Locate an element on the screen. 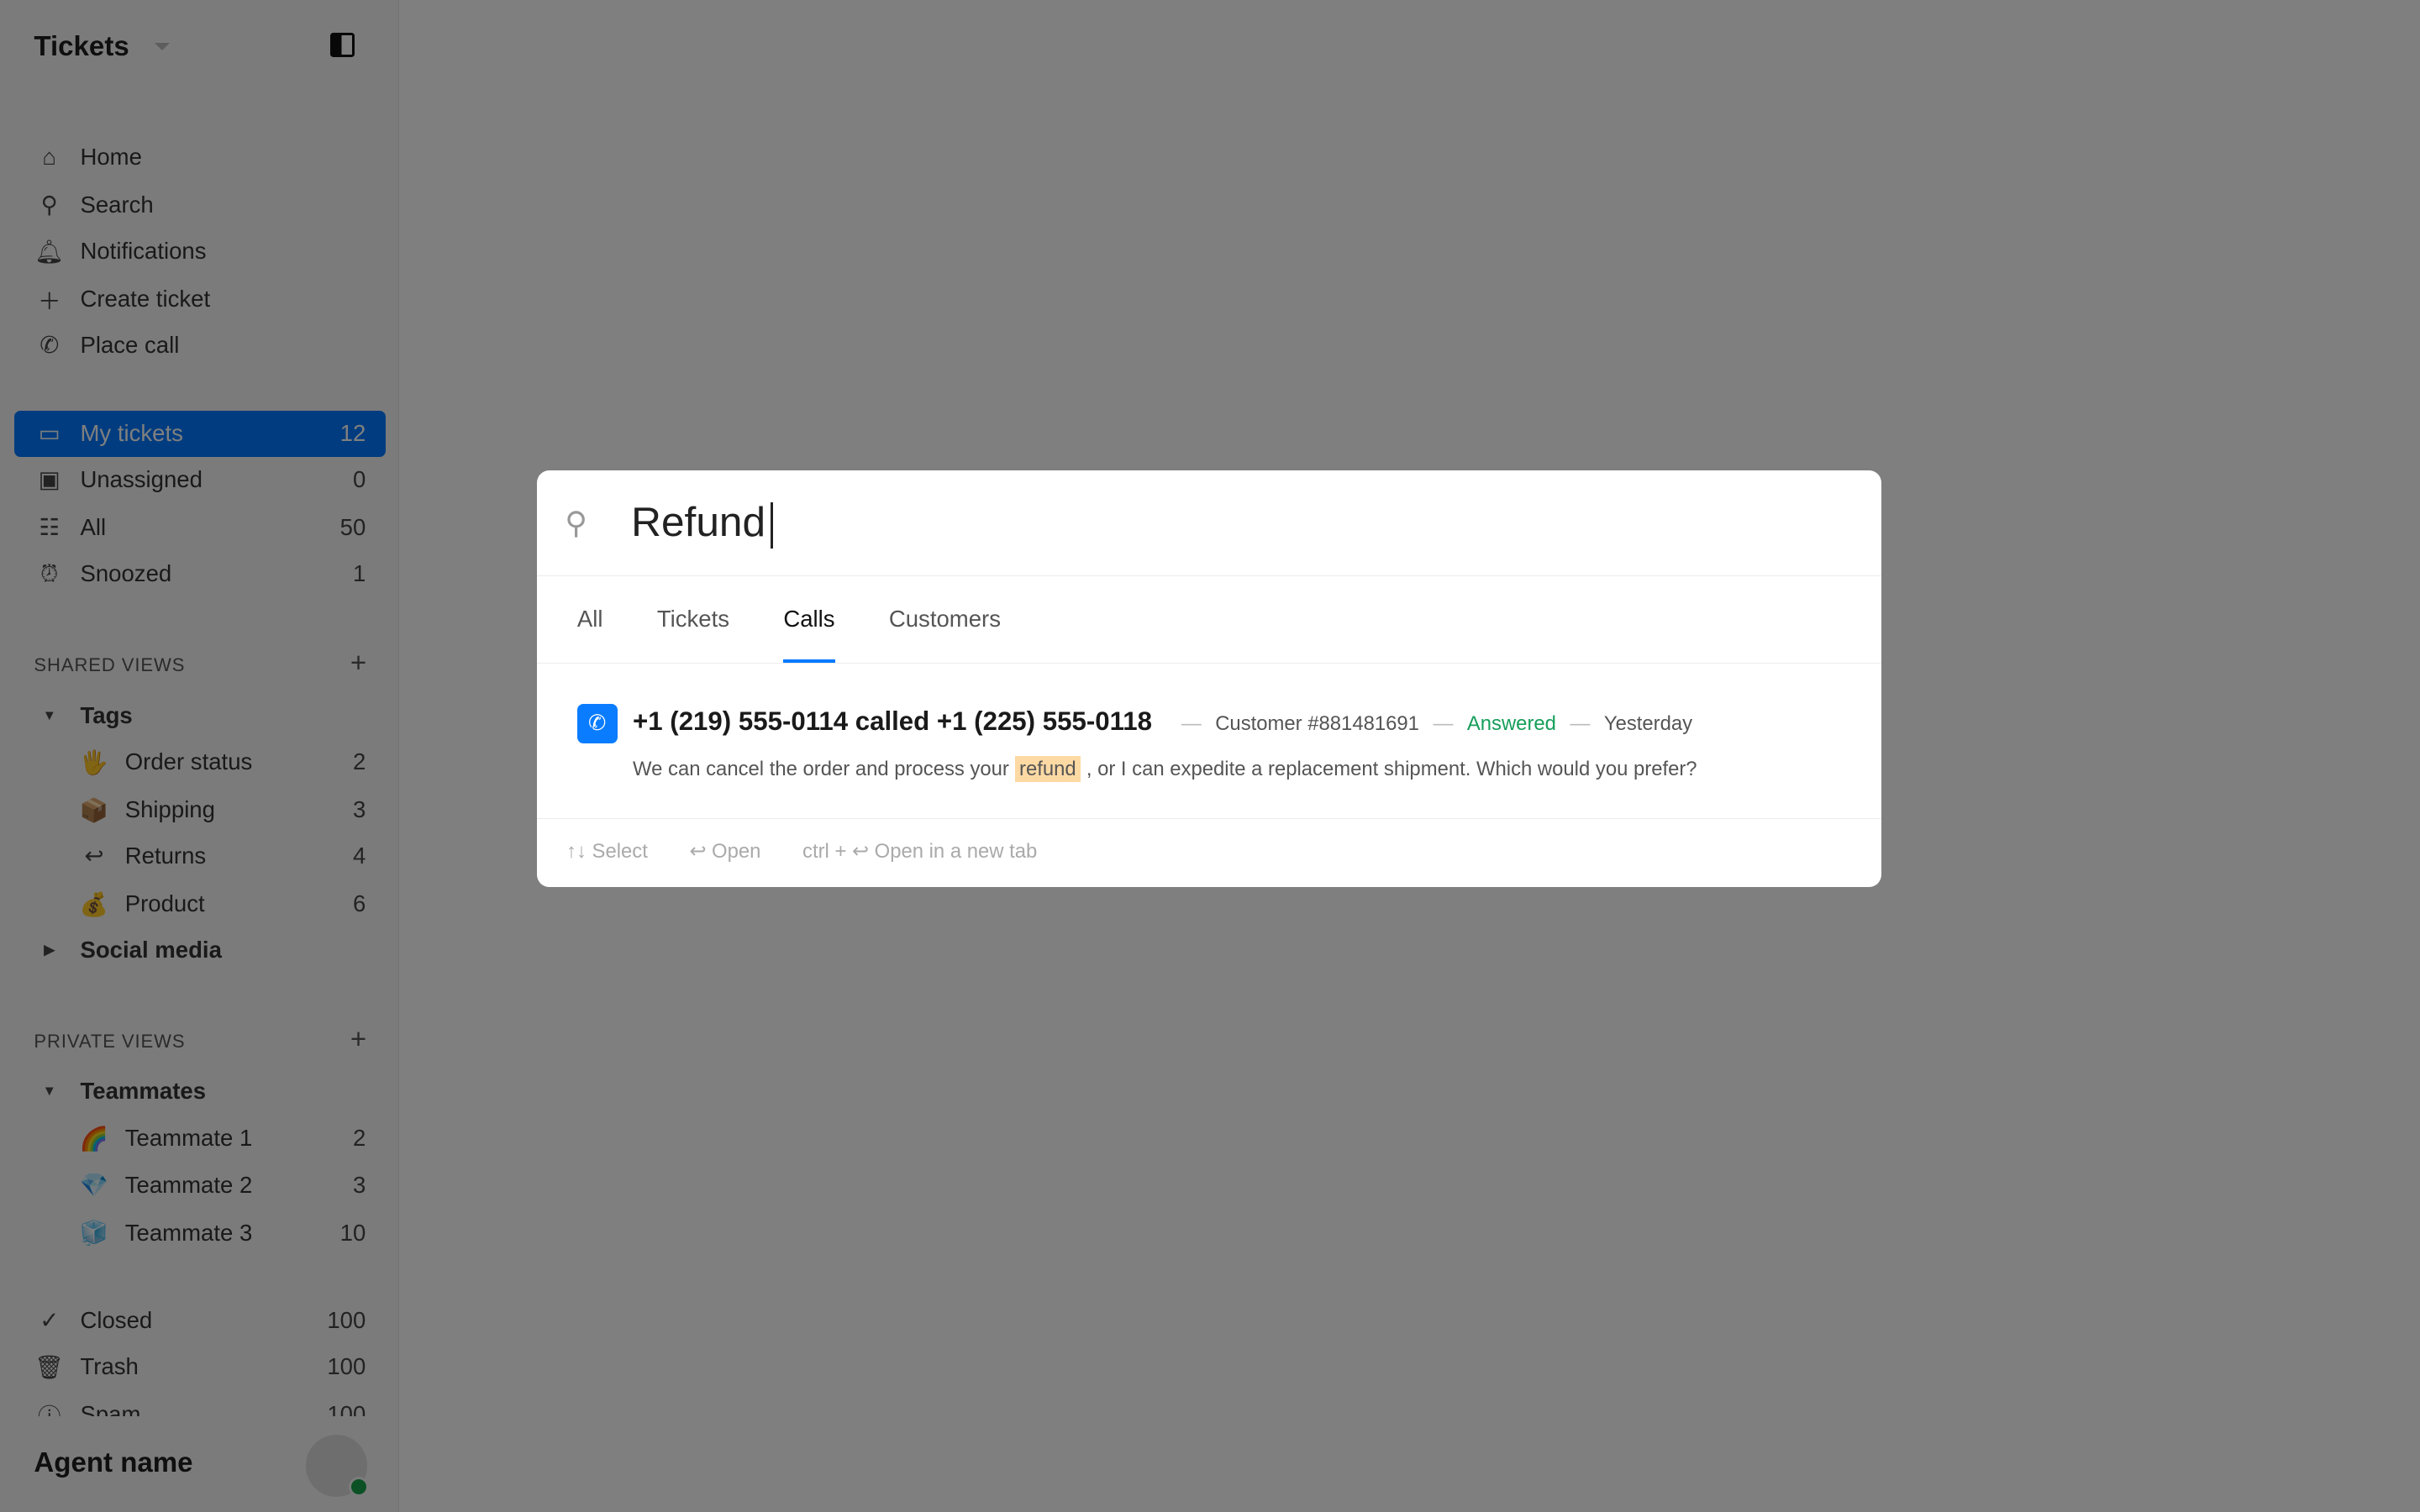  hint-open-new-tab: ctrl + ↩ Open in a new tab is located at coordinates (920, 851).